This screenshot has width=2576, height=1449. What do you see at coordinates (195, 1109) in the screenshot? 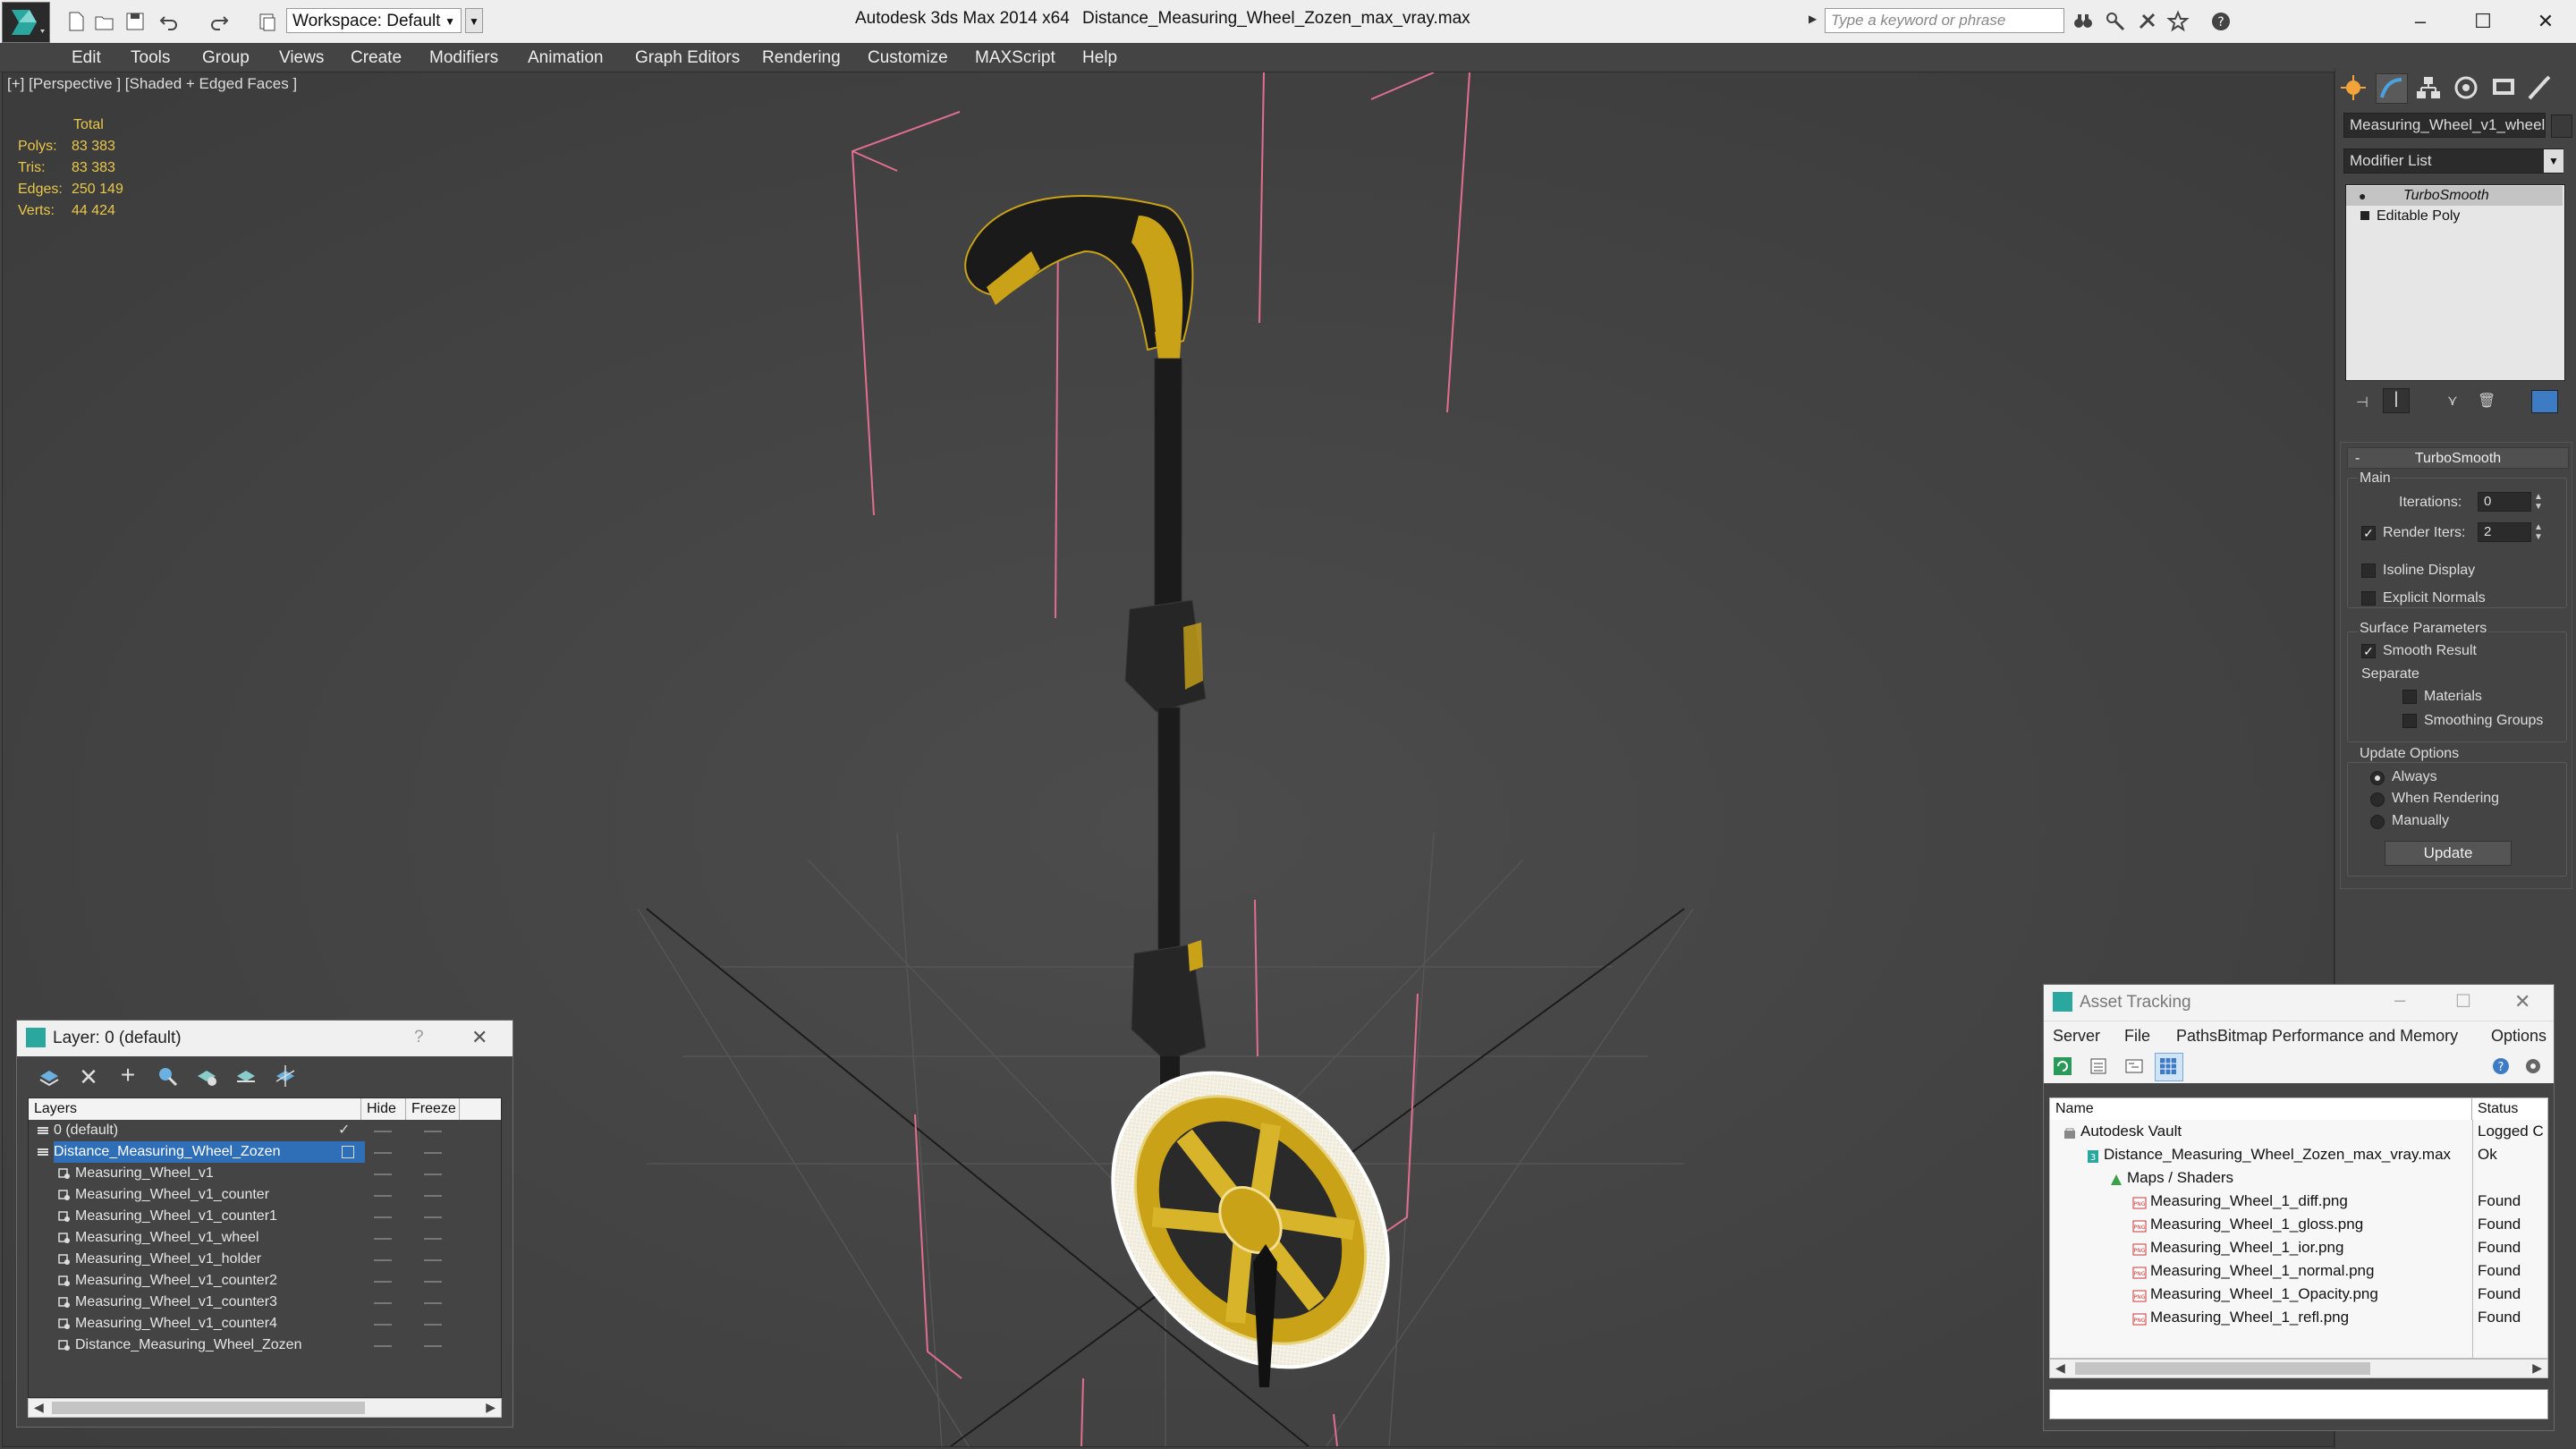
I see `column-header-layers: Layers` at bounding box center [195, 1109].